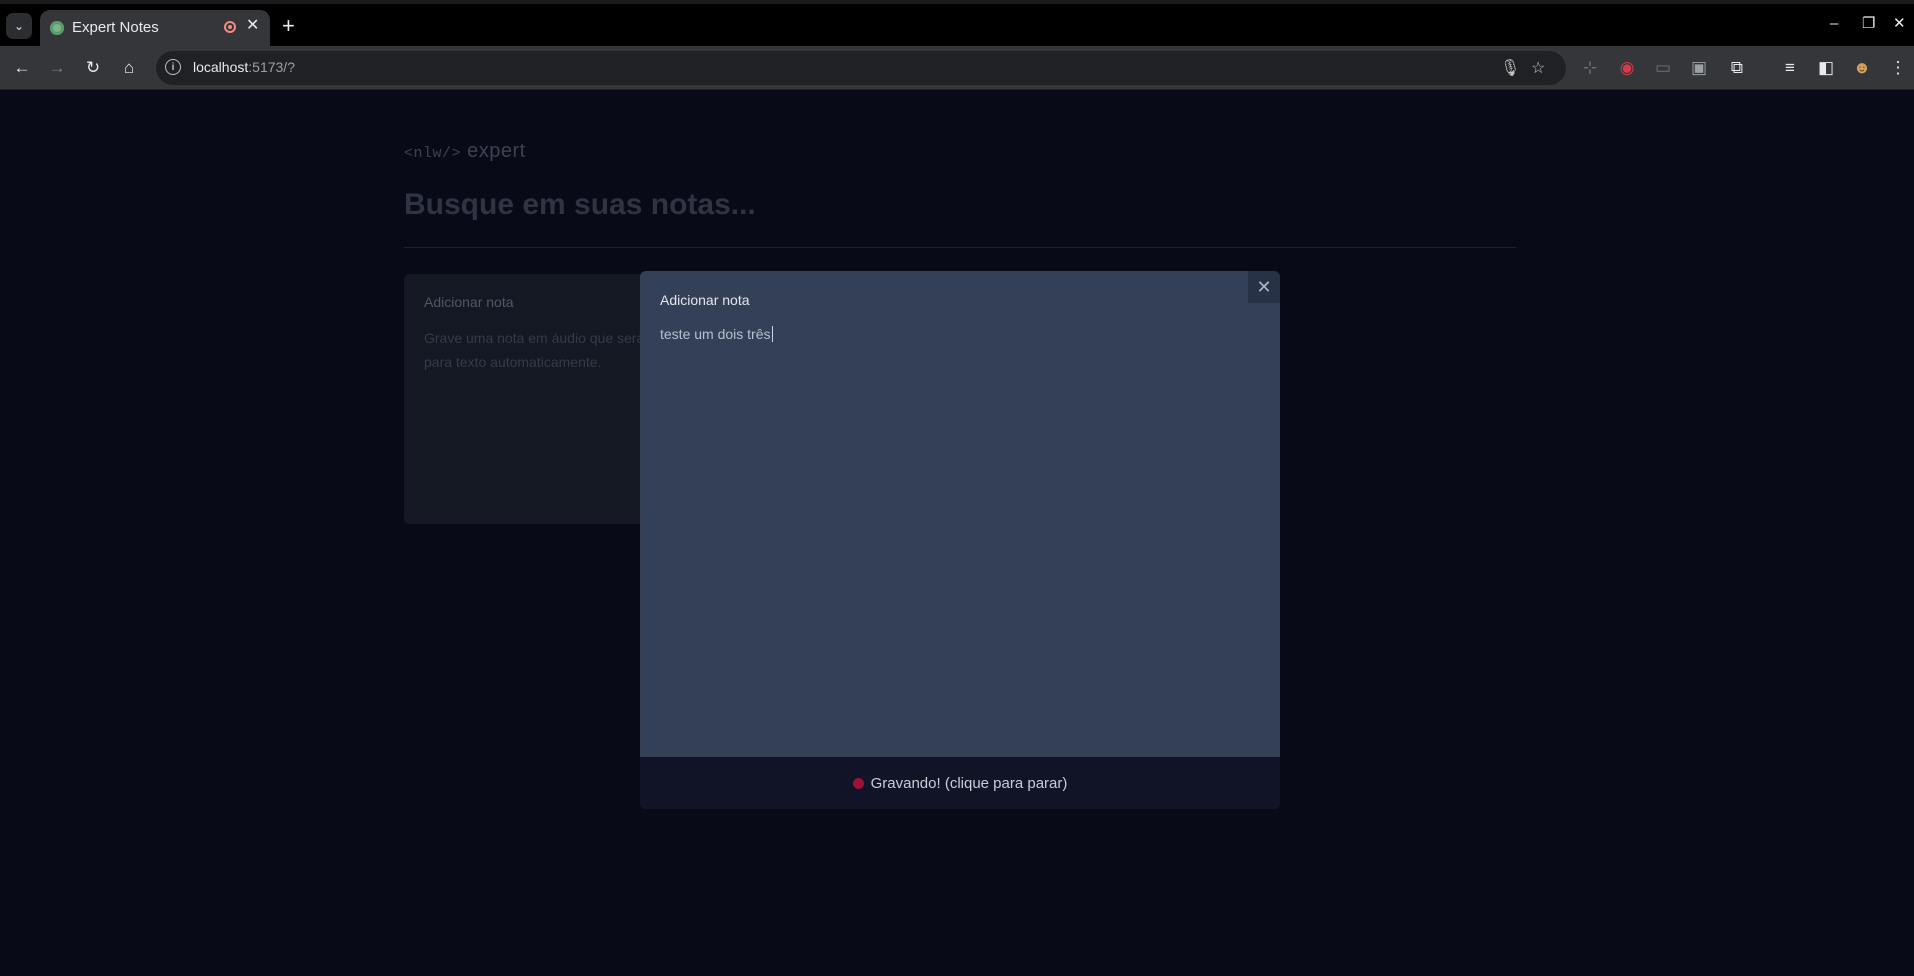 The image size is (1914, 976). What do you see at coordinates (716, 334) in the screenshot?
I see `note-content-textarea: teste um dois três` at bounding box center [716, 334].